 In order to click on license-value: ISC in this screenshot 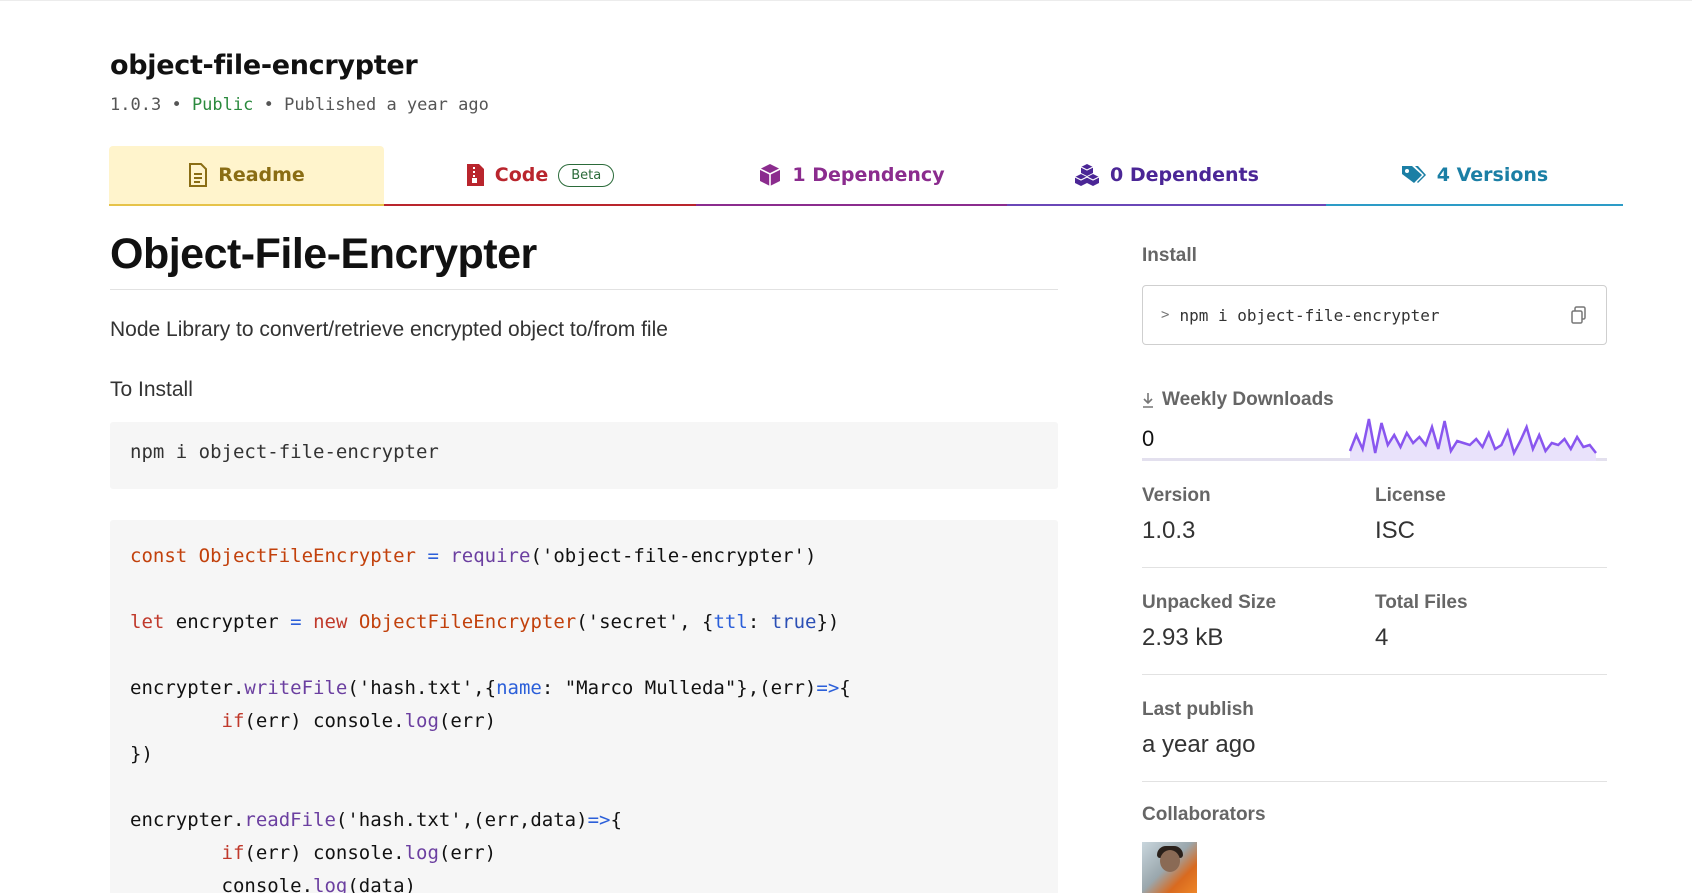, I will do `click(1395, 530)`.